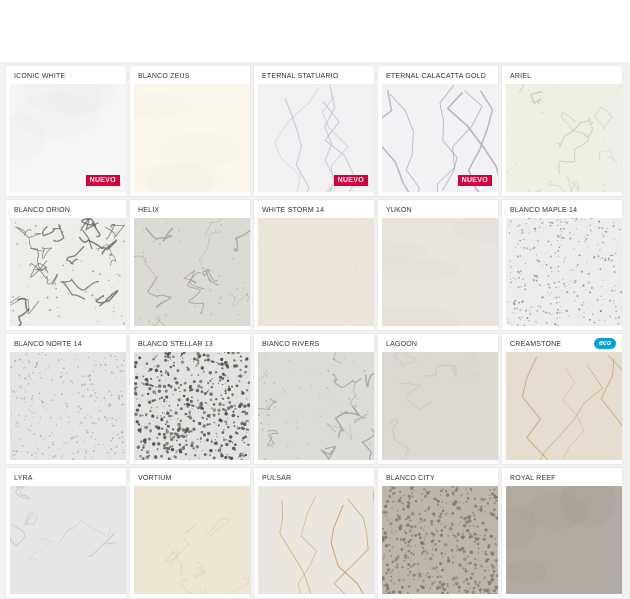 This screenshot has height=599, width=630. What do you see at coordinates (277, 478) in the screenshot?
I see `color-name: PULSAR` at bounding box center [277, 478].